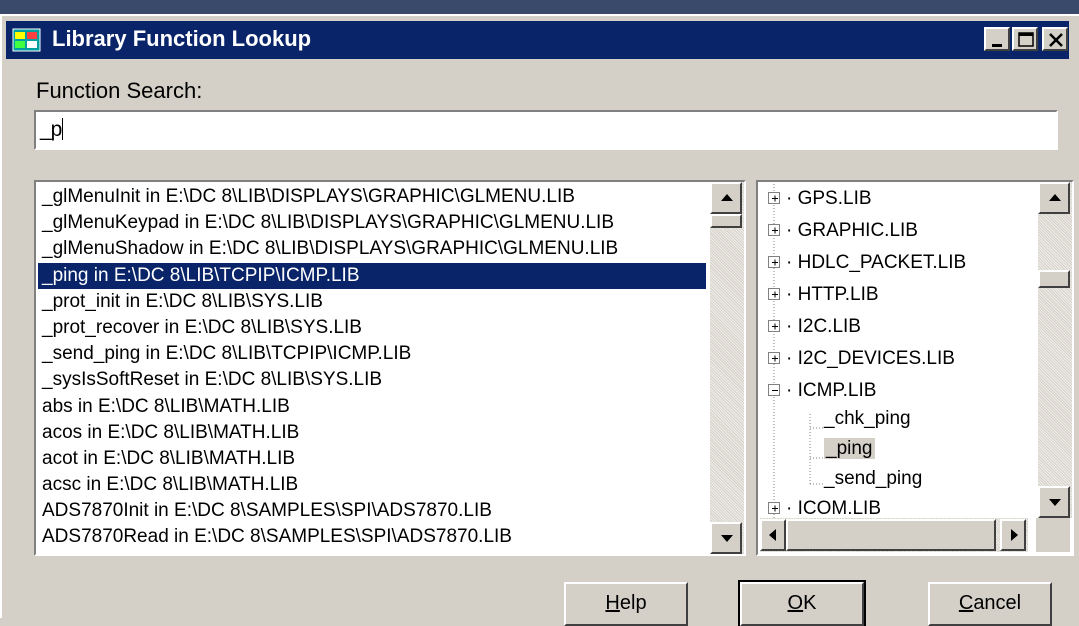  Describe the element at coordinates (823, 326) in the screenshot. I see `tree-node-label: · I2C.LIB` at that location.